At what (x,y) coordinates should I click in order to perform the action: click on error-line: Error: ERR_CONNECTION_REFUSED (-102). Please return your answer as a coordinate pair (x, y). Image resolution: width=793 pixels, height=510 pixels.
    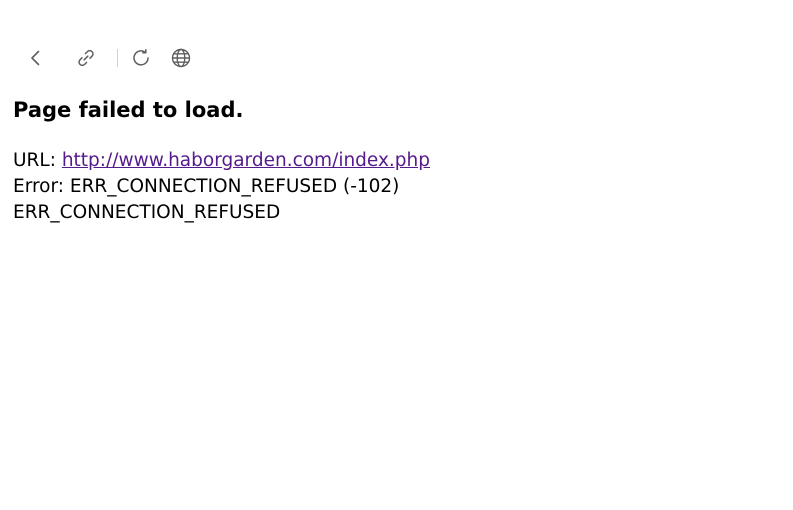
    Looking at the image, I should click on (206, 186).